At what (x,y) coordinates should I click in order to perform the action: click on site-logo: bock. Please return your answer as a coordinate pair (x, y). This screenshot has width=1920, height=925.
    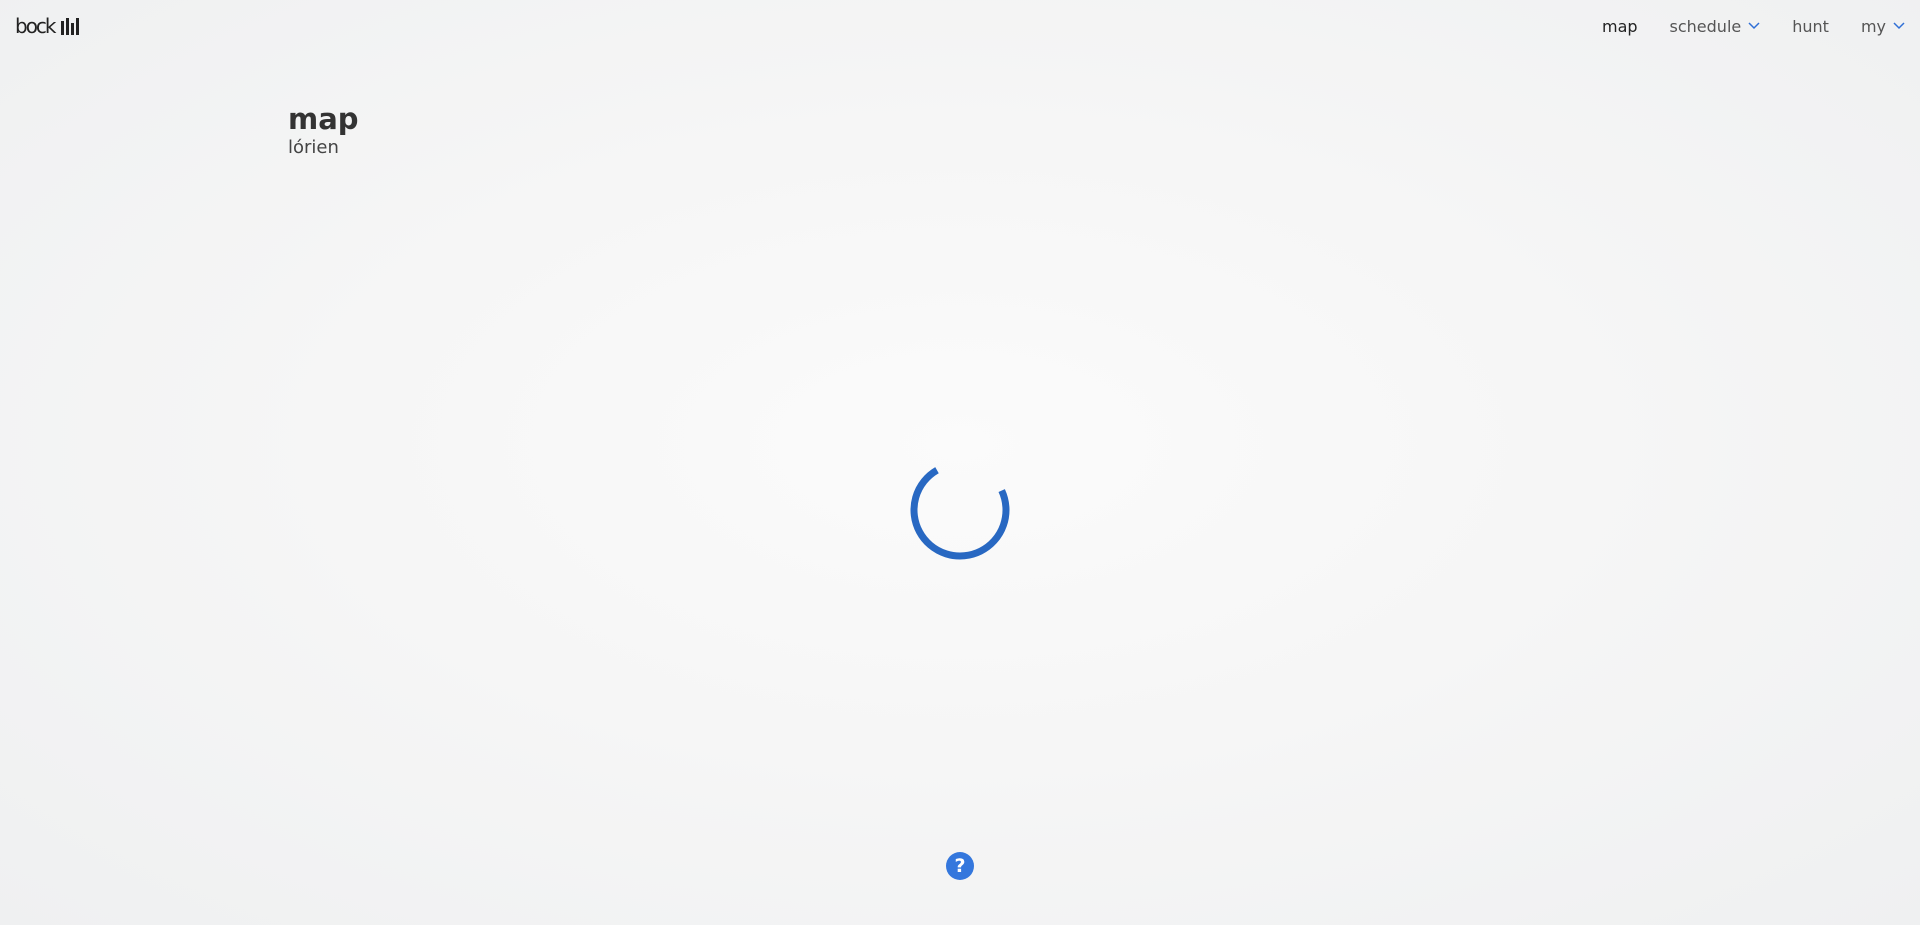
    Looking at the image, I should click on (47, 26).